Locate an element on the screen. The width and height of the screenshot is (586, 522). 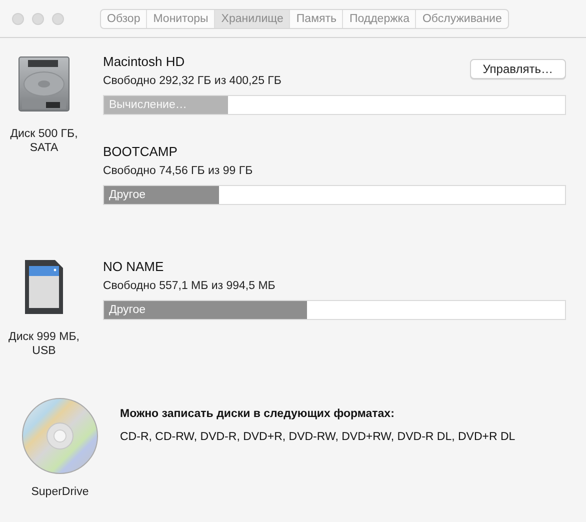
disc-icon is located at coordinates (60, 436).